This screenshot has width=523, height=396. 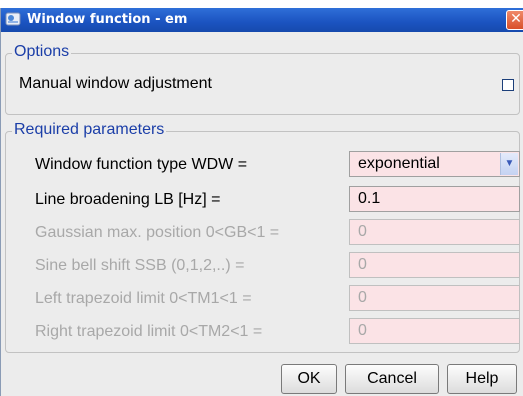 I want to click on tm1-value: 0, so click(x=362, y=297).